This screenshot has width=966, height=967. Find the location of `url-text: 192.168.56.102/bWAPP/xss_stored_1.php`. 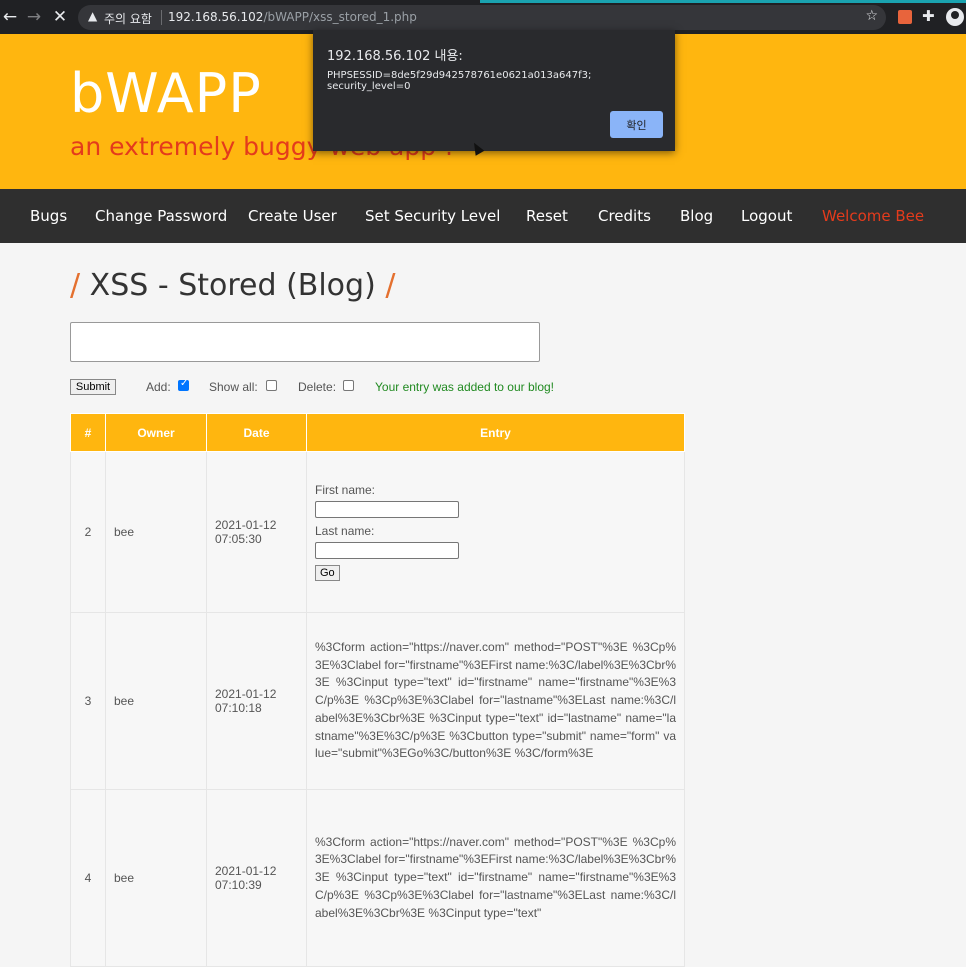

url-text: 192.168.56.102/bWAPP/xss_stored_1.php is located at coordinates (292, 17).